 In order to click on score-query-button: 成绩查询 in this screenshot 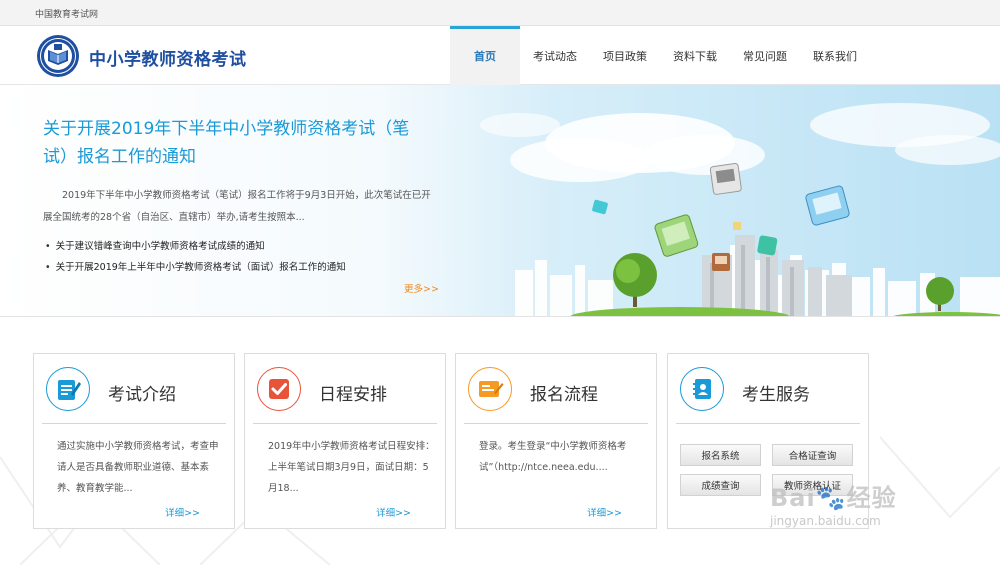, I will do `click(720, 485)`.